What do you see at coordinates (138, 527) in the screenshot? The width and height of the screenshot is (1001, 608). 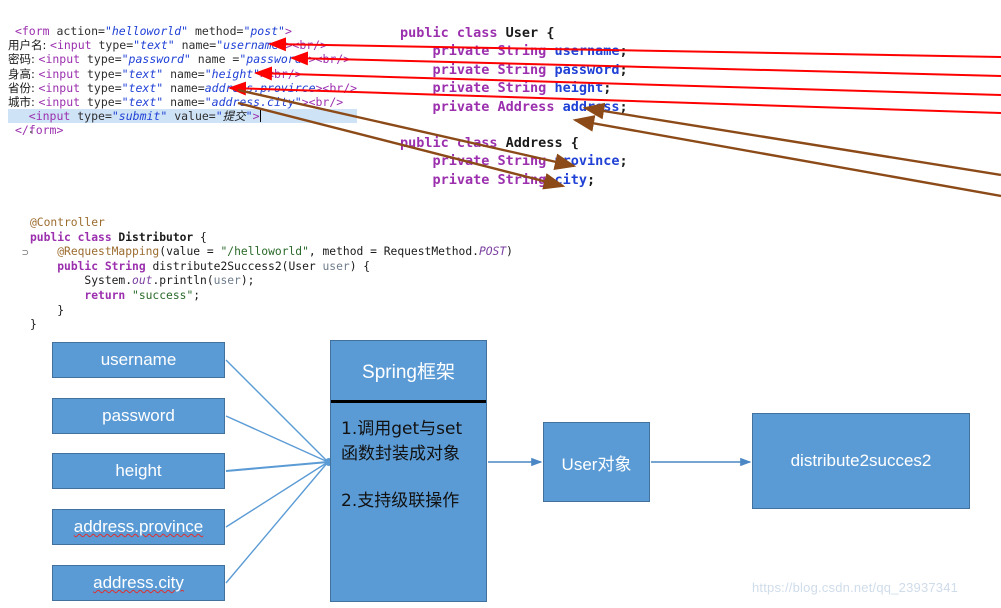 I see `field-box-address-province: address.province` at bounding box center [138, 527].